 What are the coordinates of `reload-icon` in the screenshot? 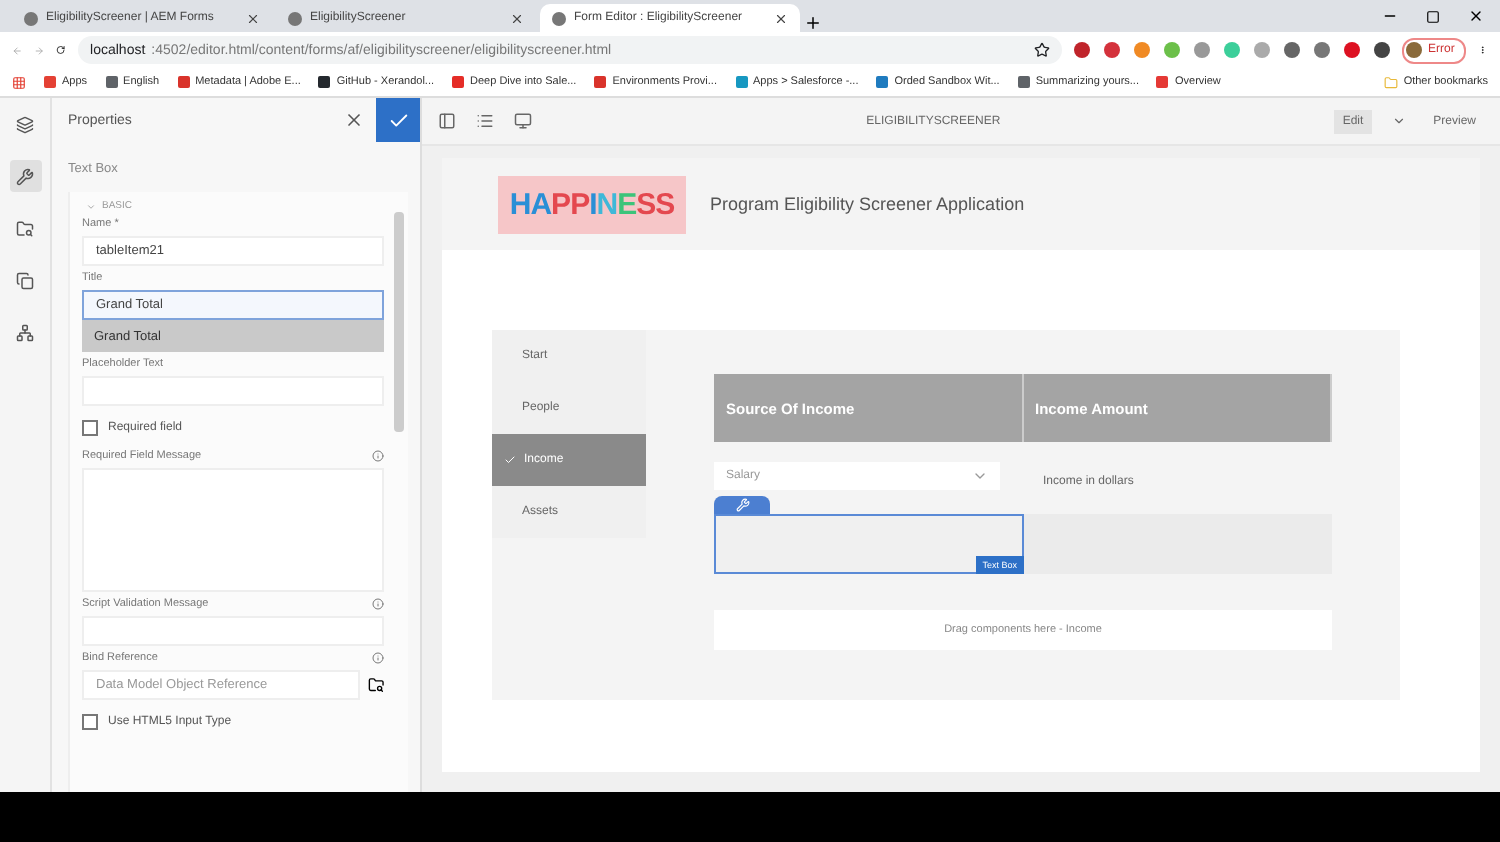 It's located at (61, 50).